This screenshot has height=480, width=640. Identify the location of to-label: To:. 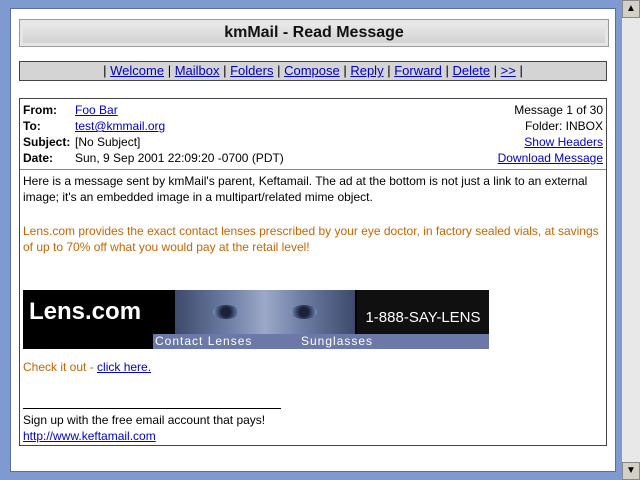
(32, 126).